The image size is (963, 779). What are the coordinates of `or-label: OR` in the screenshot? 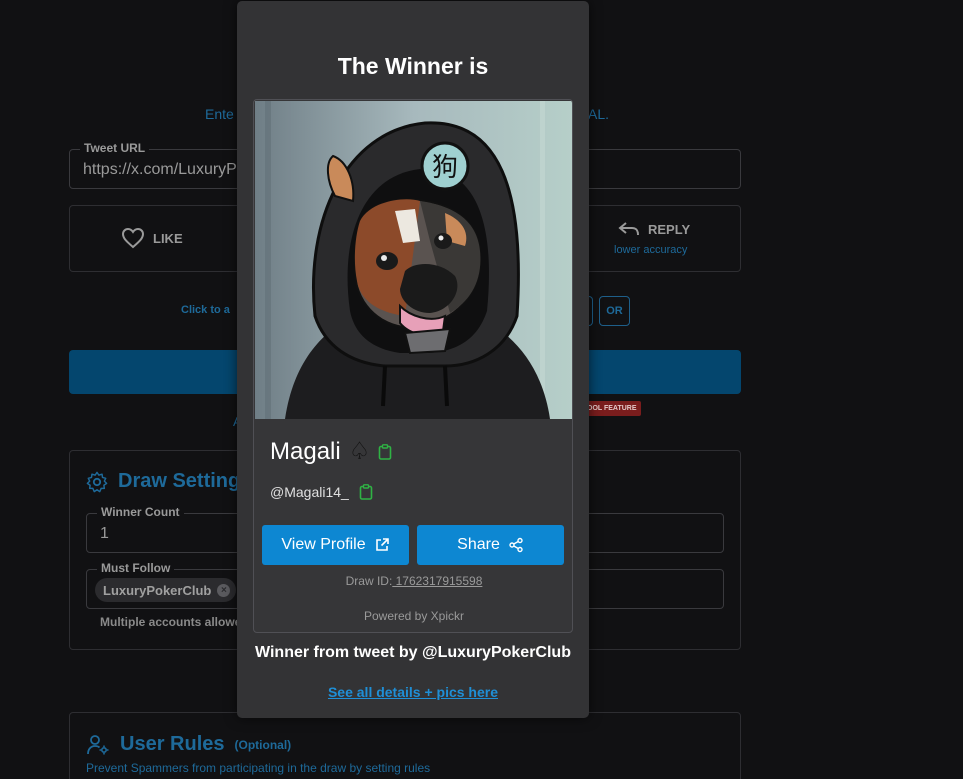 It's located at (614, 311).